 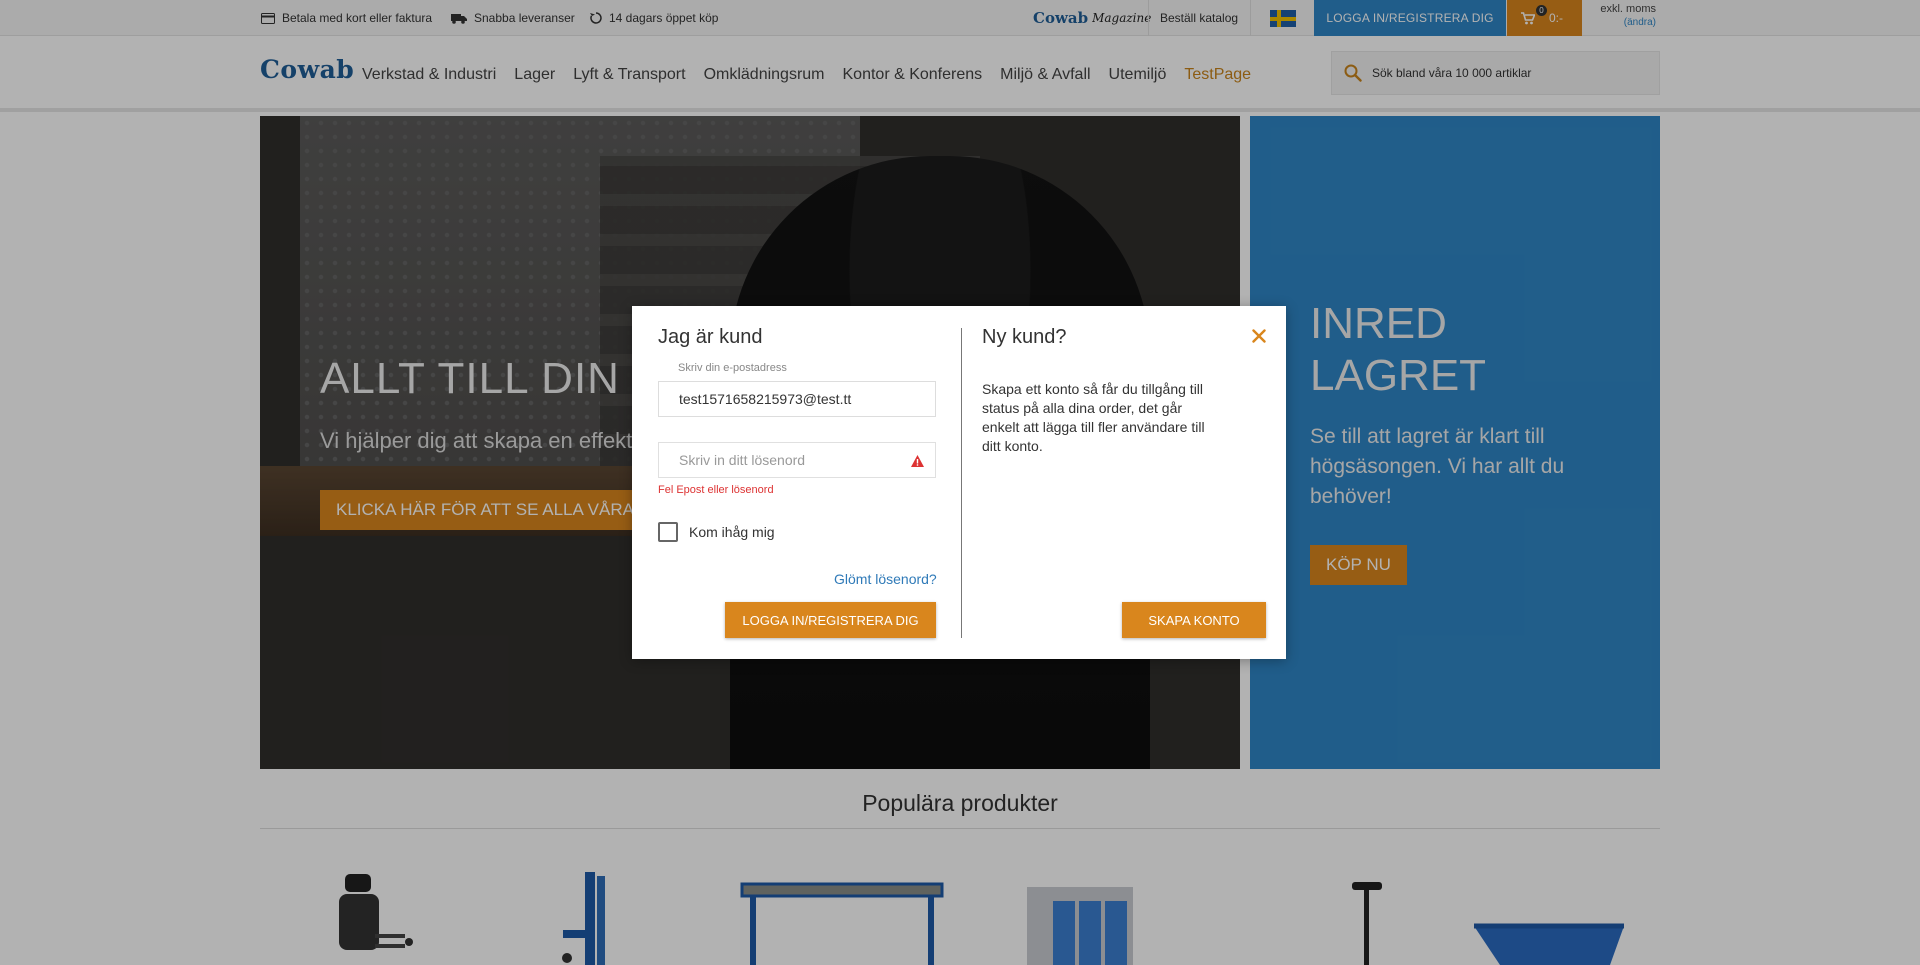 What do you see at coordinates (732, 368) in the screenshot?
I see `email-label: Skriv din e-postadress` at bounding box center [732, 368].